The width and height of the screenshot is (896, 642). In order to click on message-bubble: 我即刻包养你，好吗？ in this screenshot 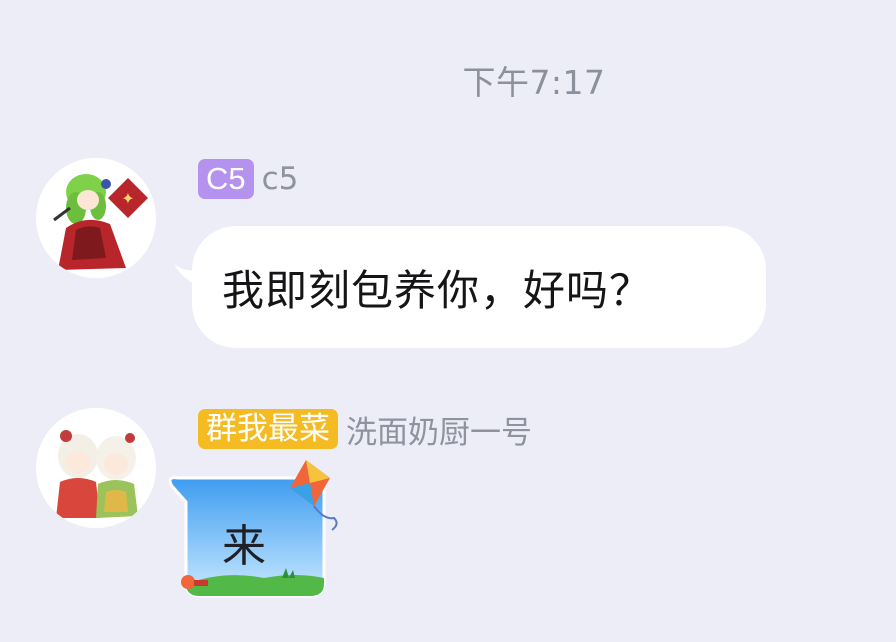, I will do `click(479, 287)`.